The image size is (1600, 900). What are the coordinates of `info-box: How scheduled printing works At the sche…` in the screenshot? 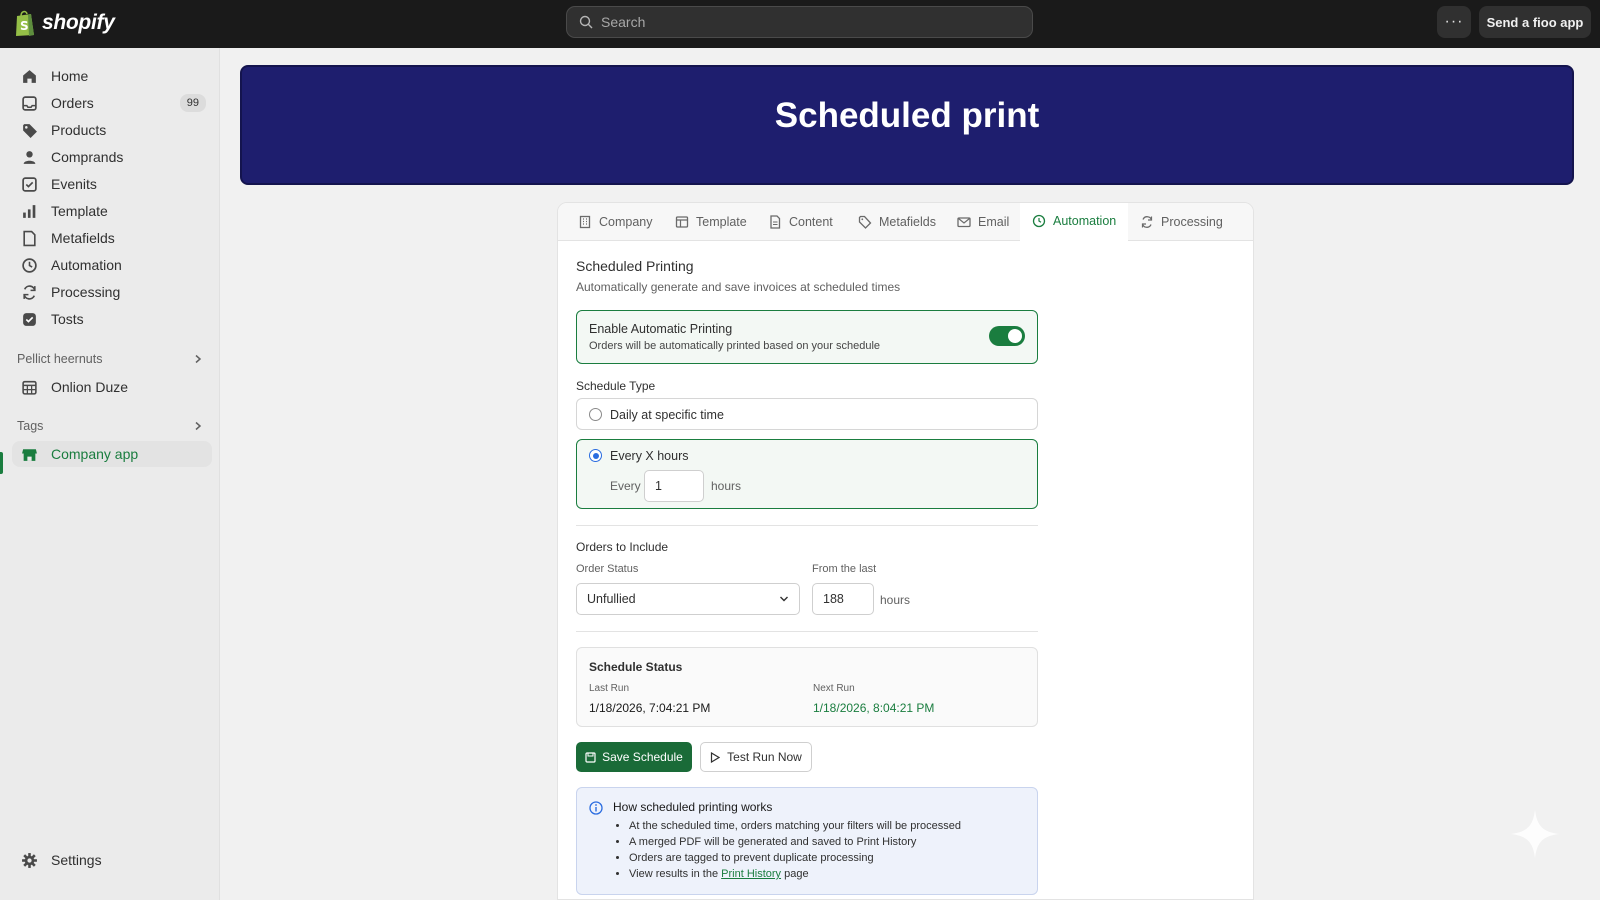 It's located at (807, 841).